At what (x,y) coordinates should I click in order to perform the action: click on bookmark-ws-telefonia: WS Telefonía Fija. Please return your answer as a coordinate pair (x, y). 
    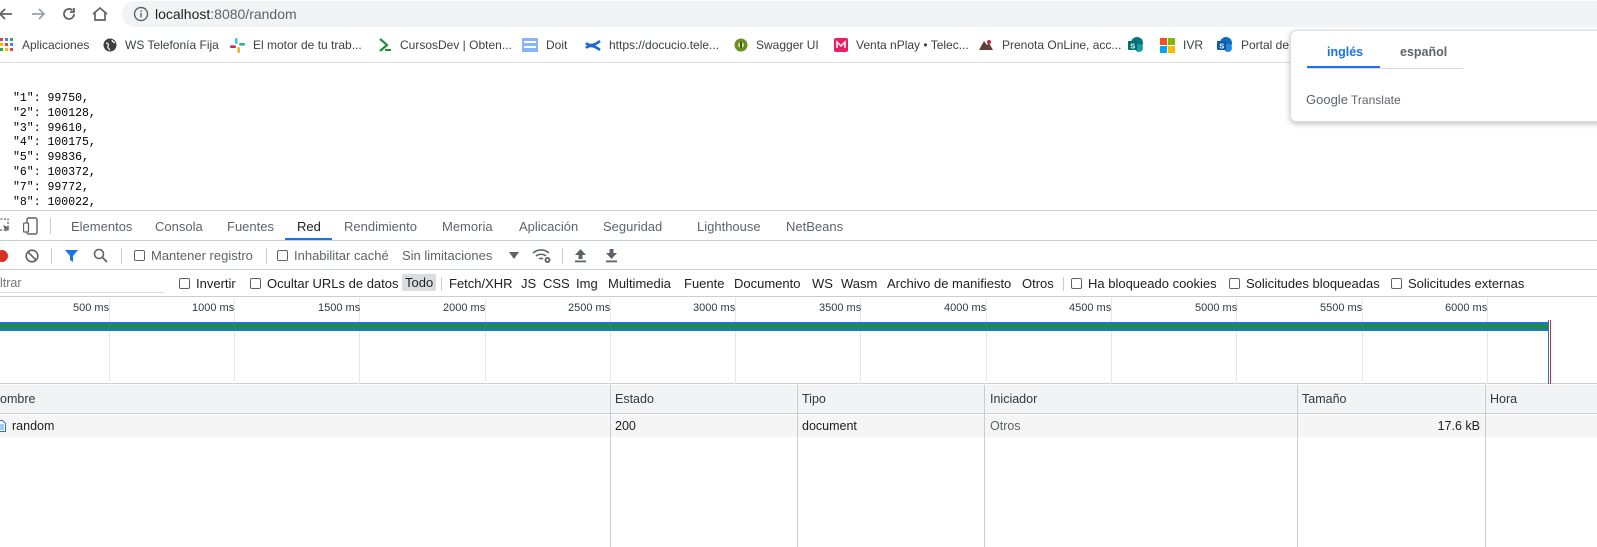
    Looking at the image, I should click on (161, 45).